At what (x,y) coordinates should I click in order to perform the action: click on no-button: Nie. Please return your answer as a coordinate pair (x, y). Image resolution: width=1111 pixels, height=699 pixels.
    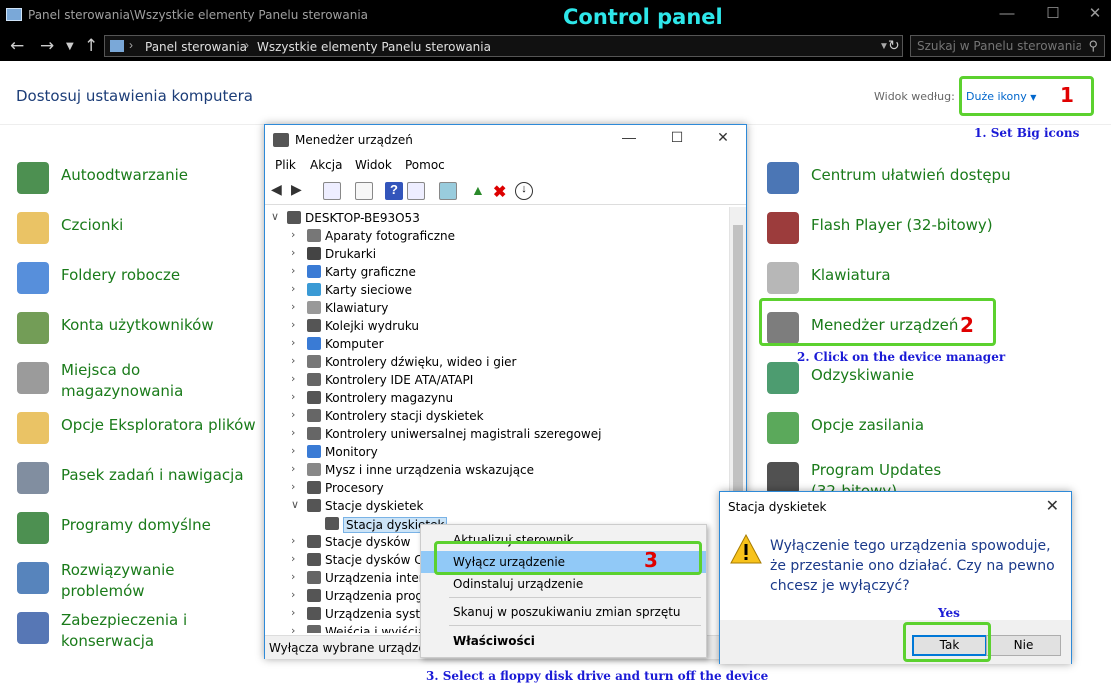
    Looking at the image, I should click on (1023, 645).